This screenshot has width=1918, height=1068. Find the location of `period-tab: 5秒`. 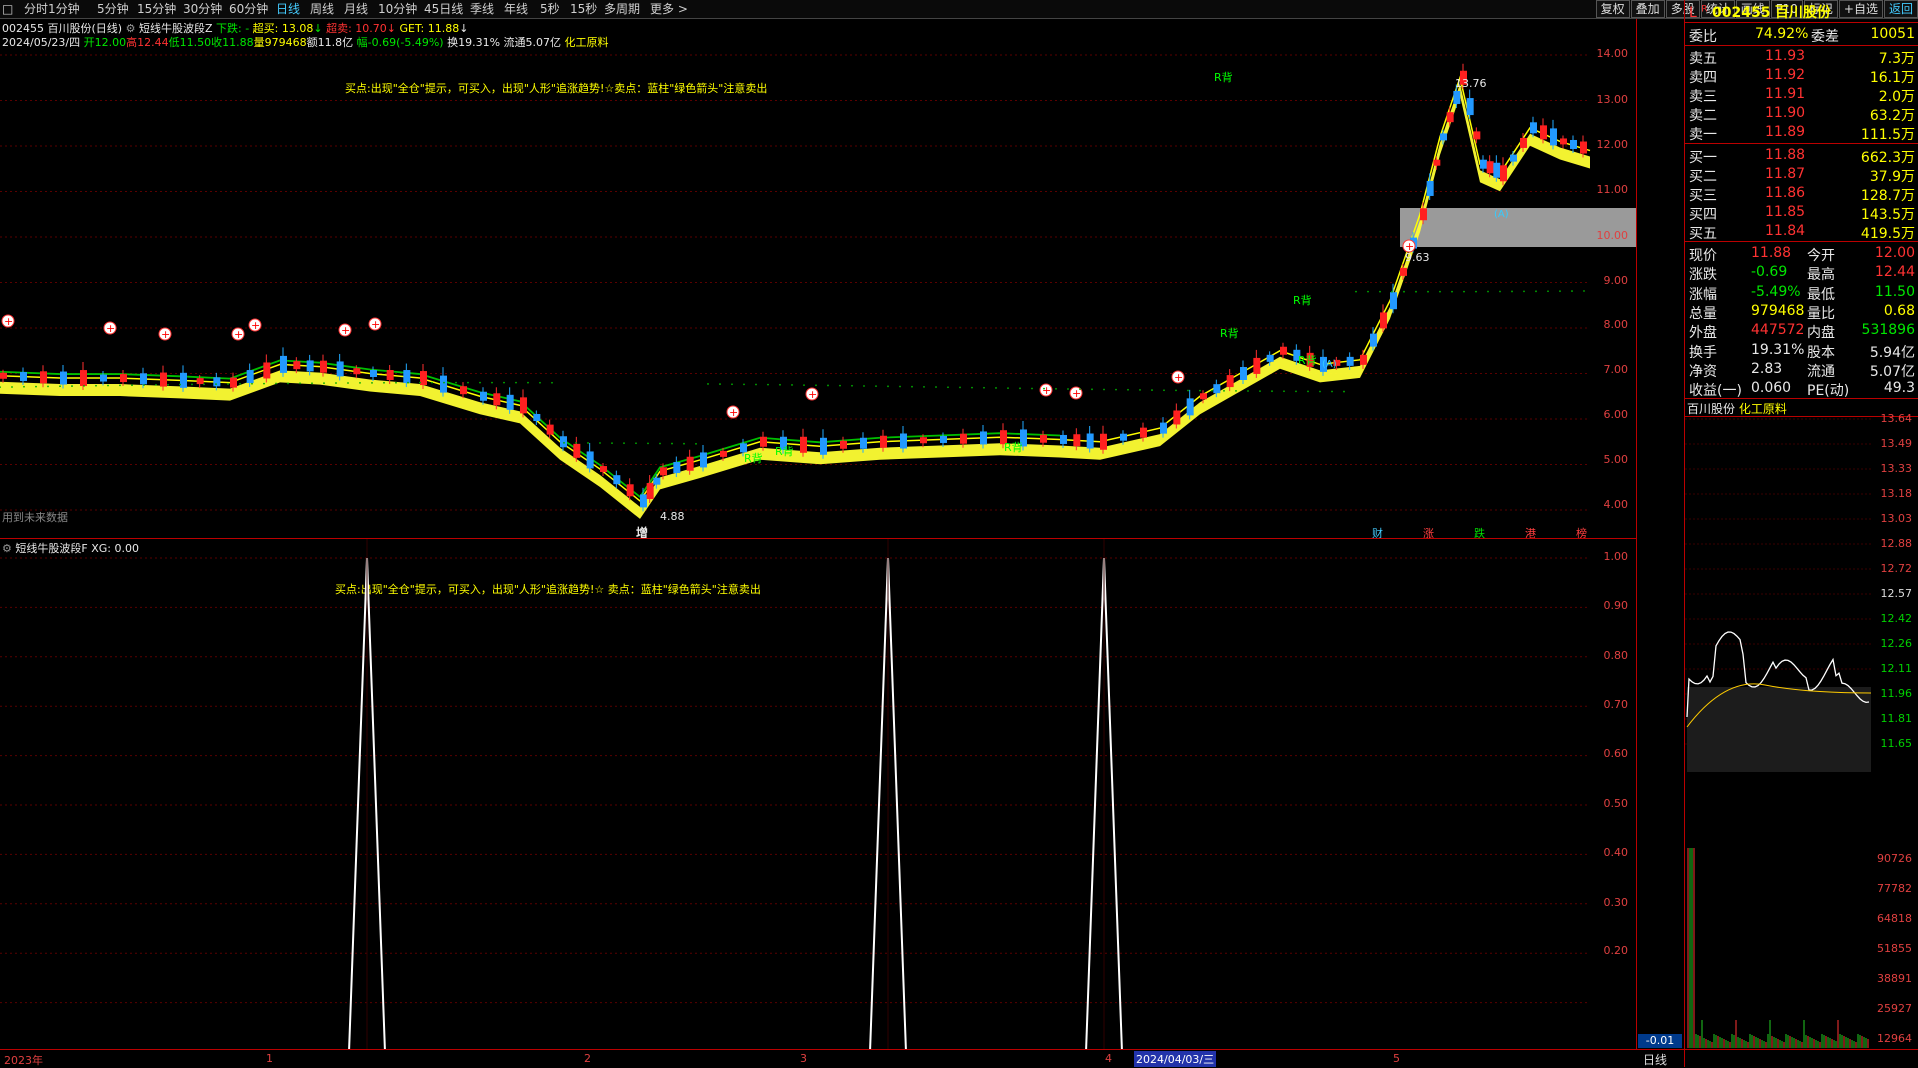

period-tab: 5秒 is located at coordinates (550, 9).